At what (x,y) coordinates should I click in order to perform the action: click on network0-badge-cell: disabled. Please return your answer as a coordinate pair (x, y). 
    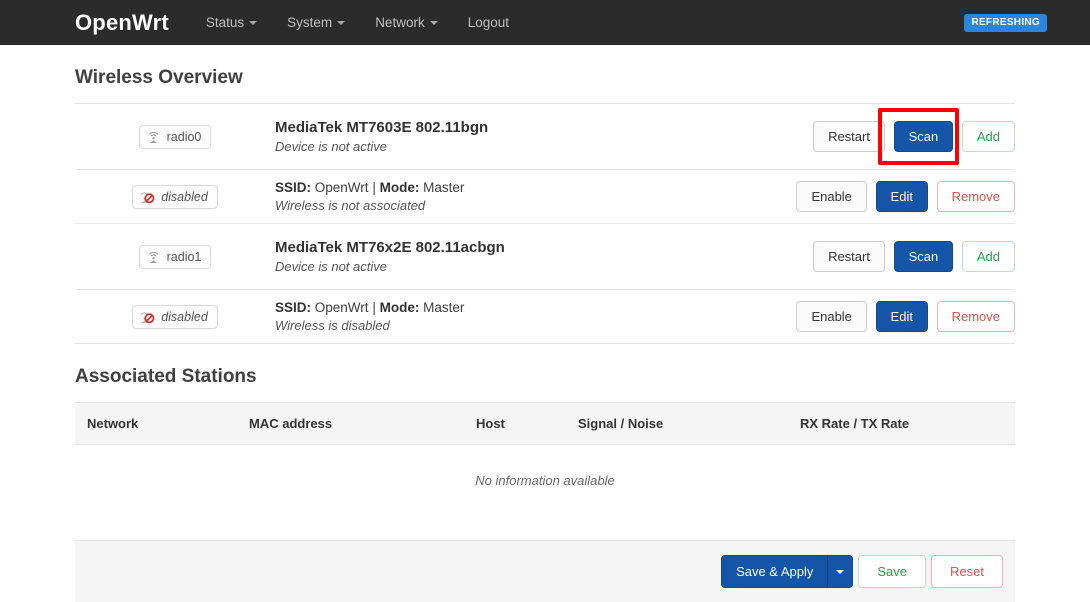
    Looking at the image, I should click on (175, 197).